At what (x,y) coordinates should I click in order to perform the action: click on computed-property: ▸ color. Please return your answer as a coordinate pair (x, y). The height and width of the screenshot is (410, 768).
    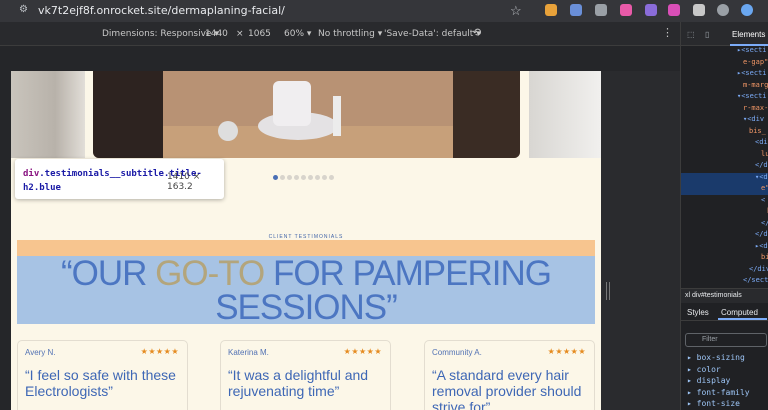
    Looking at the image, I should click on (704, 369).